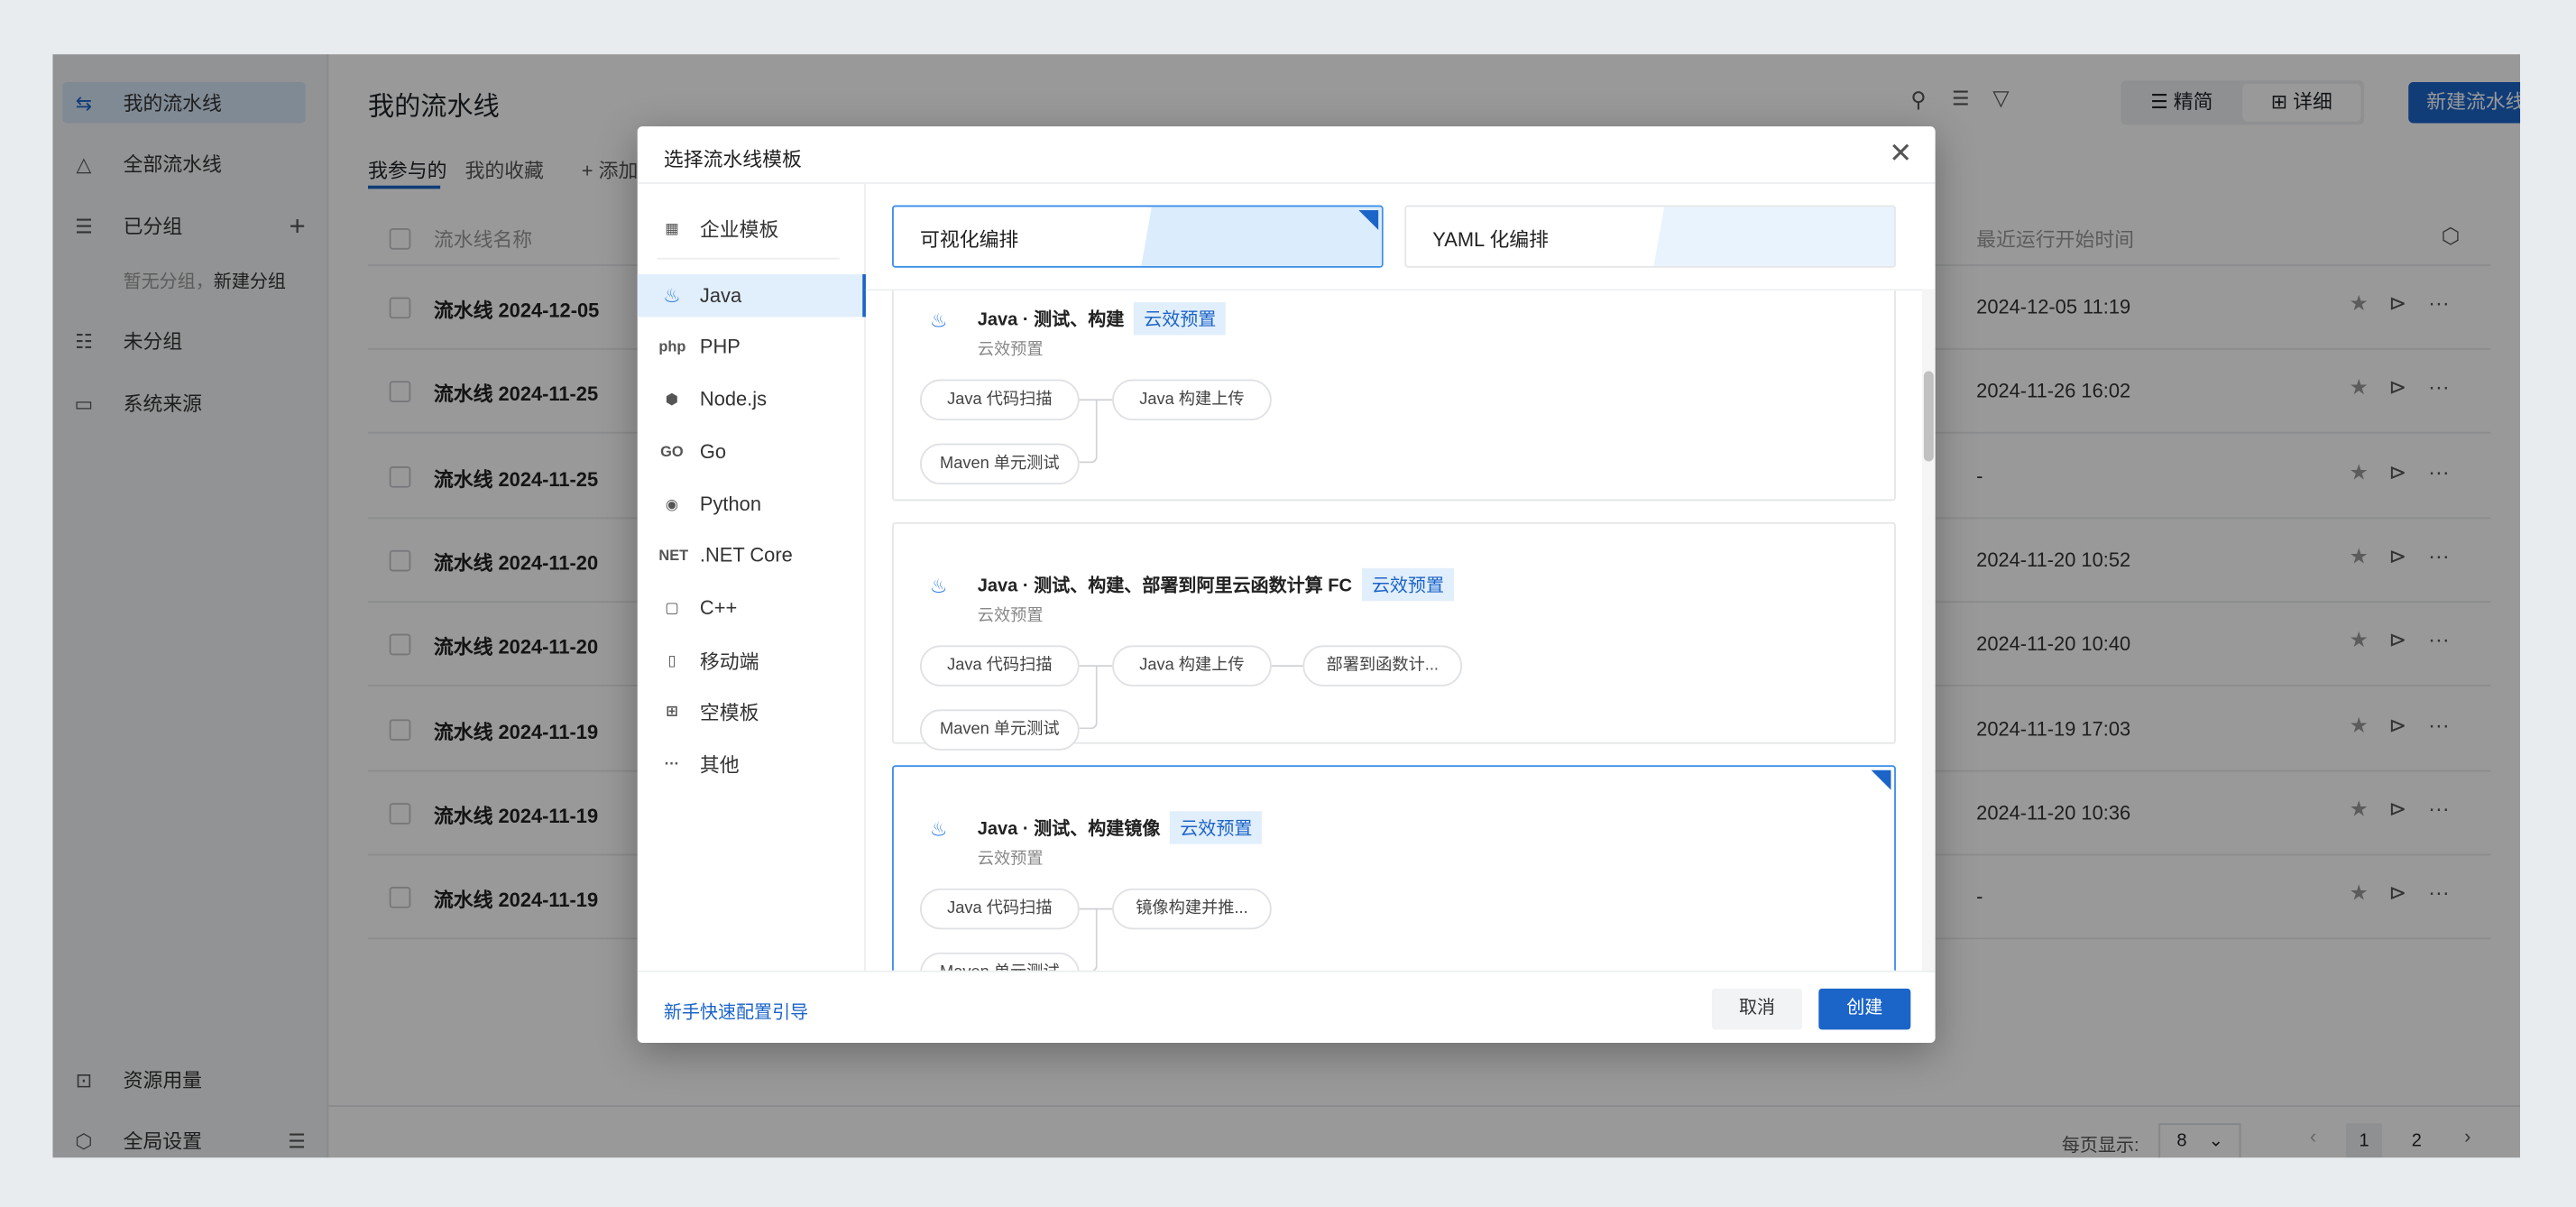 The image size is (2576, 1207). What do you see at coordinates (672, 227) in the screenshot?
I see `grid-icon: ▦` at bounding box center [672, 227].